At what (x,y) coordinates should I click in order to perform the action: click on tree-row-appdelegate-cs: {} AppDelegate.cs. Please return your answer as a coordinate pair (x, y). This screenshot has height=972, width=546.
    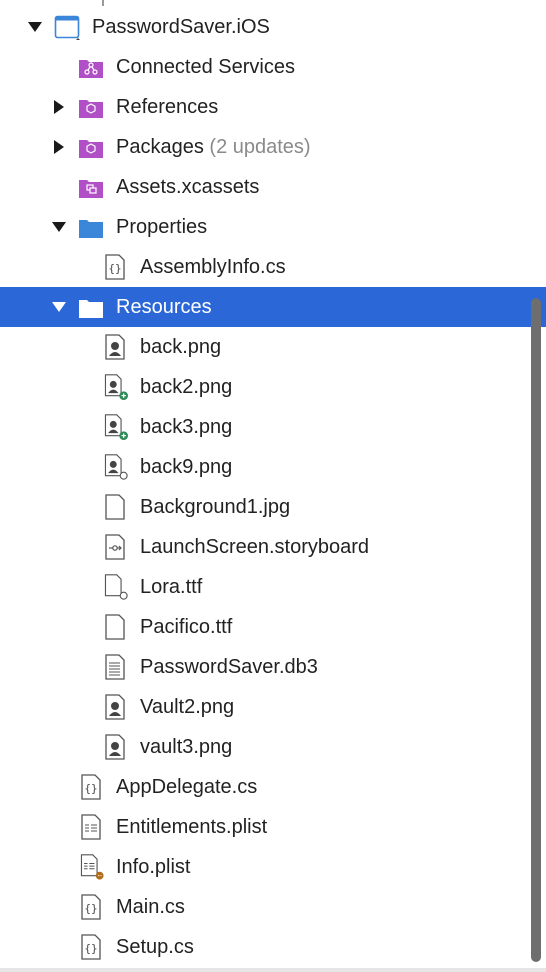
    Looking at the image, I should click on (273, 787).